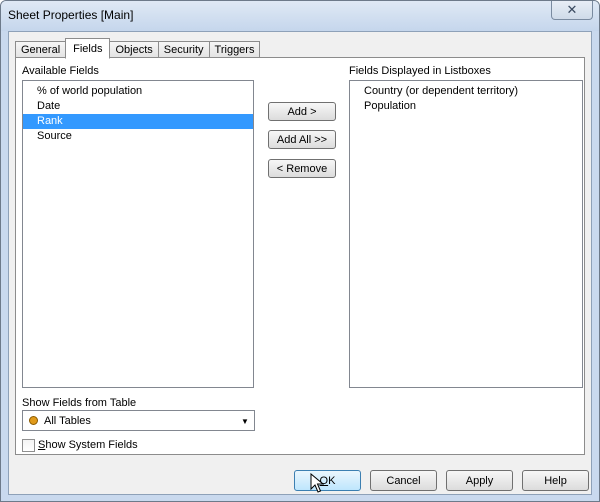 This screenshot has height=502, width=600. What do you see at coordinates (302, 111) in the screenshot?
I see `add-button: Add >` at bounding box center [302, 111].